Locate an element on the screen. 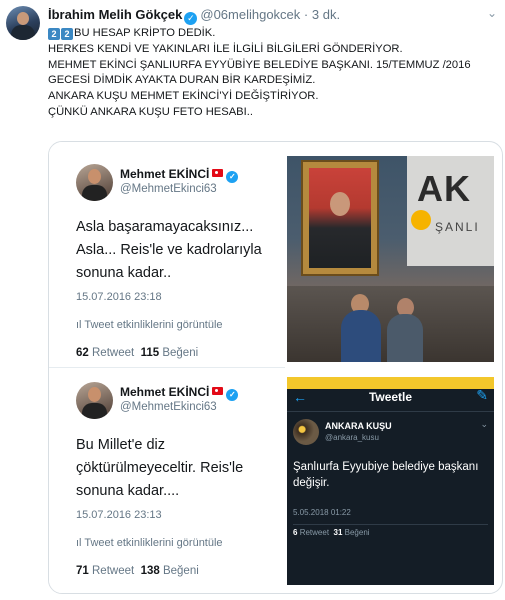 The image size is (505, 600). screenshot-stats: 6 Retweet 31 Beğeni is located at coordinates (331, 532).